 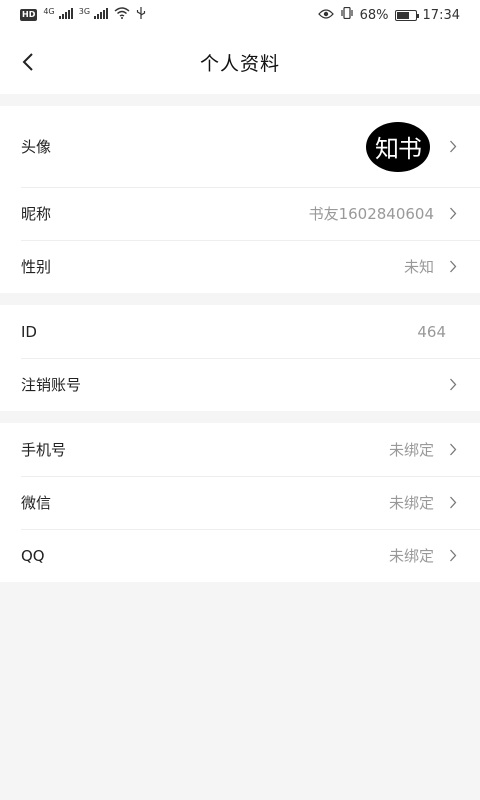 What do you see at coordinates (371, 214) in the screenshot?
I see `nickname-value: 书友1602840604` at bounding box center [371, 214].